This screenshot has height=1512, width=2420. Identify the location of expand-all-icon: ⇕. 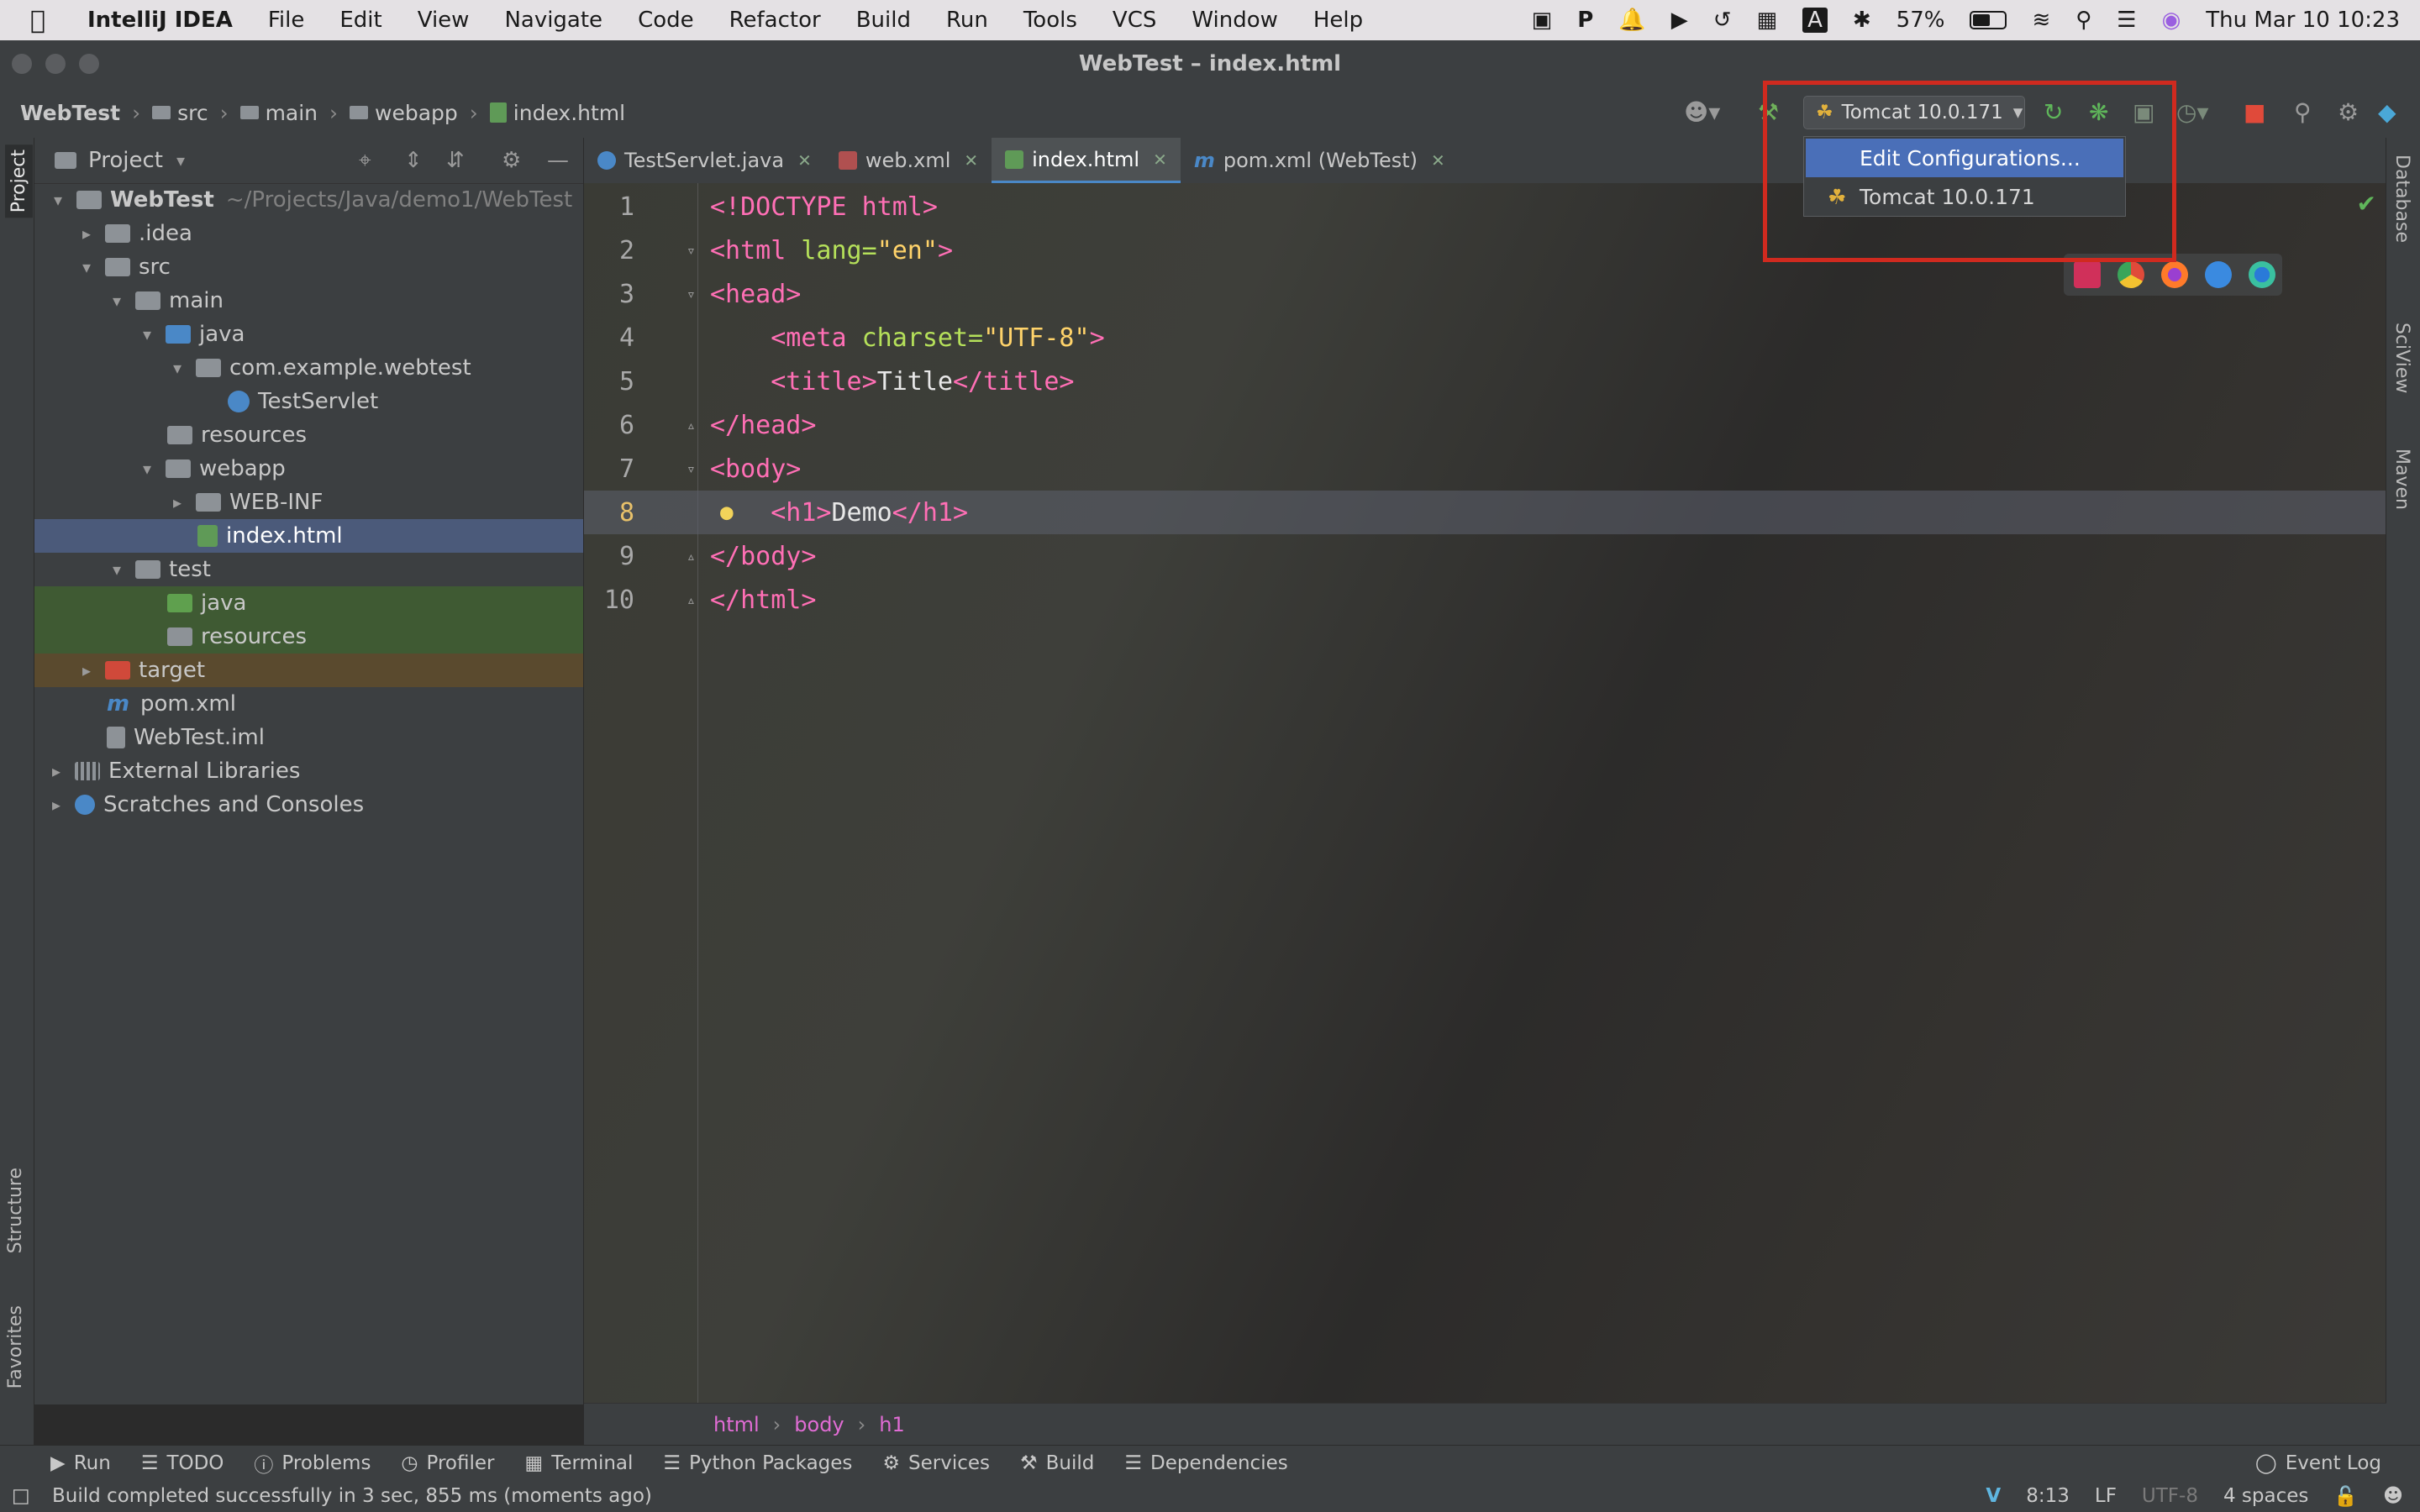
(413, 160).